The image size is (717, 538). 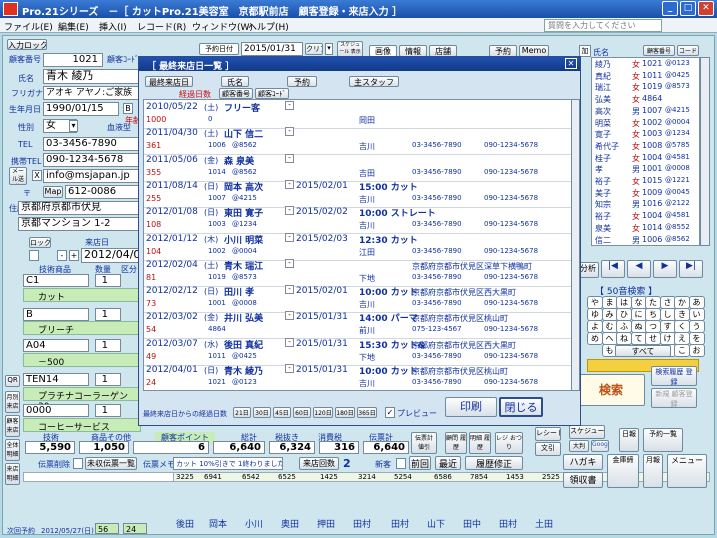 What do you see at coordinates (56, 379) in the screenshot?
I see `item-code-field: TEN14` at bounding box center [56, 379].